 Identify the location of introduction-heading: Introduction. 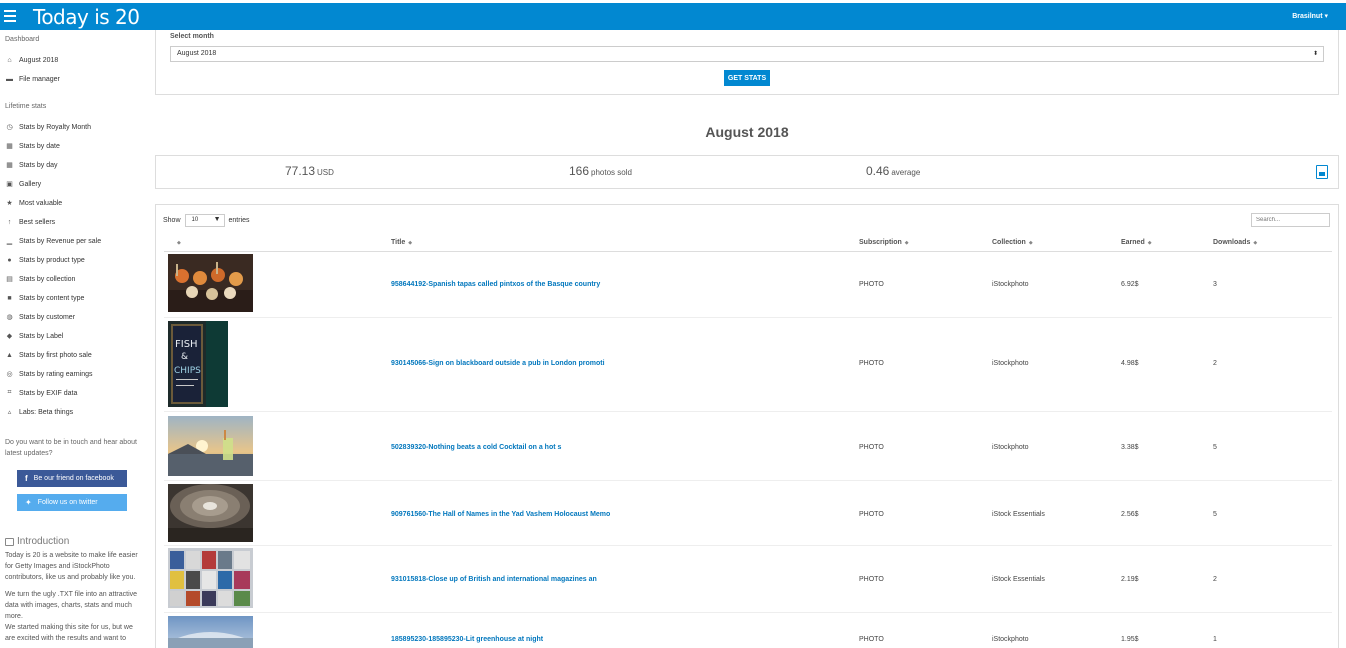
(37, 541).